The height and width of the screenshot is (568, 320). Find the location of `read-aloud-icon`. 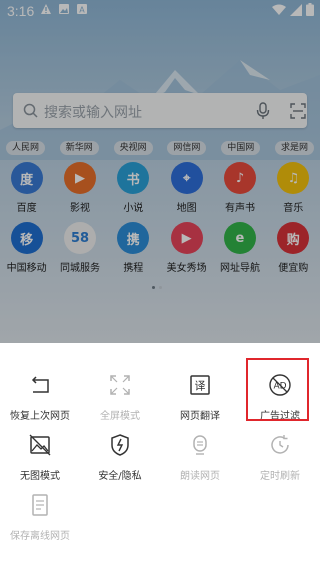

read-aloud-icon is located at coordinates (200, 445).